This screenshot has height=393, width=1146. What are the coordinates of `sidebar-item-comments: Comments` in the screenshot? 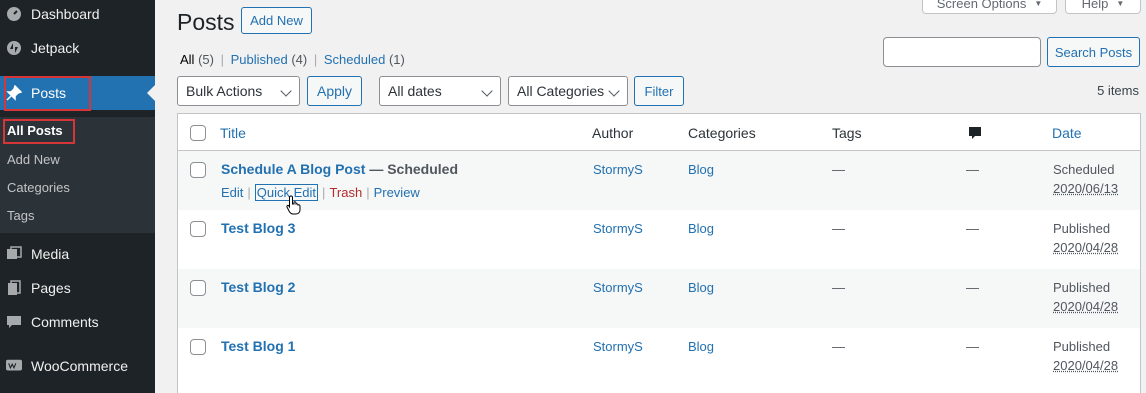 It's located at (77, 322).